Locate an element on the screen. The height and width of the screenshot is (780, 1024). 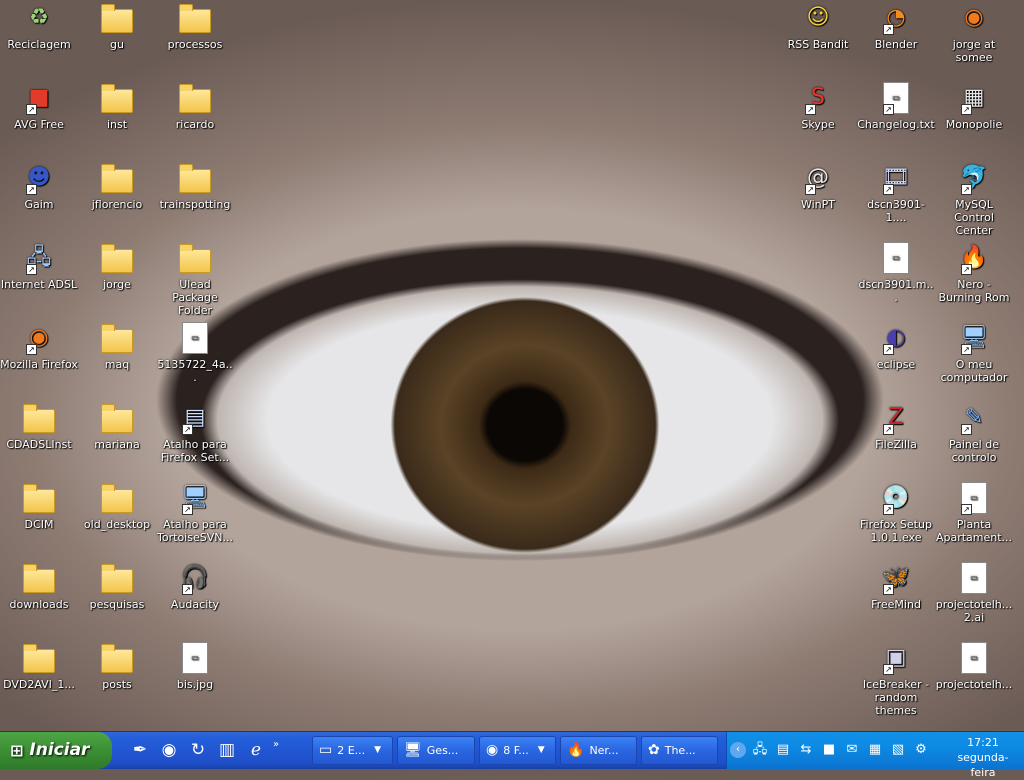
gear-tray-icon: ⚙ is located at coordinates (921, 750).